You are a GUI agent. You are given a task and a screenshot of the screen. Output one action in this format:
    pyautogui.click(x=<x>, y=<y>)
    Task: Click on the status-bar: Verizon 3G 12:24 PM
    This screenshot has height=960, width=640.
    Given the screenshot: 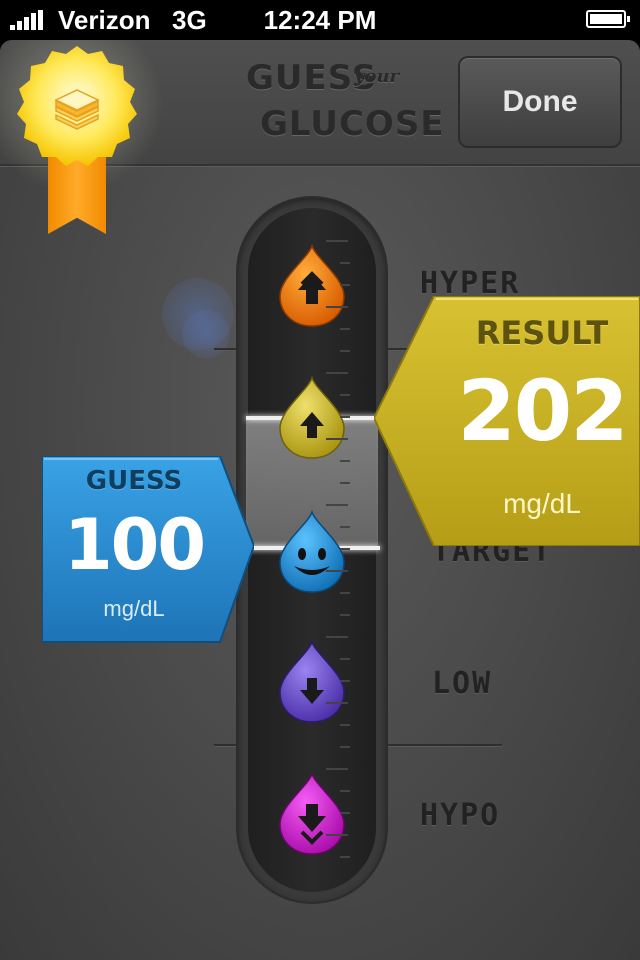 What is the action you would take?
    pyautogui.click(x=320, y=20)
    